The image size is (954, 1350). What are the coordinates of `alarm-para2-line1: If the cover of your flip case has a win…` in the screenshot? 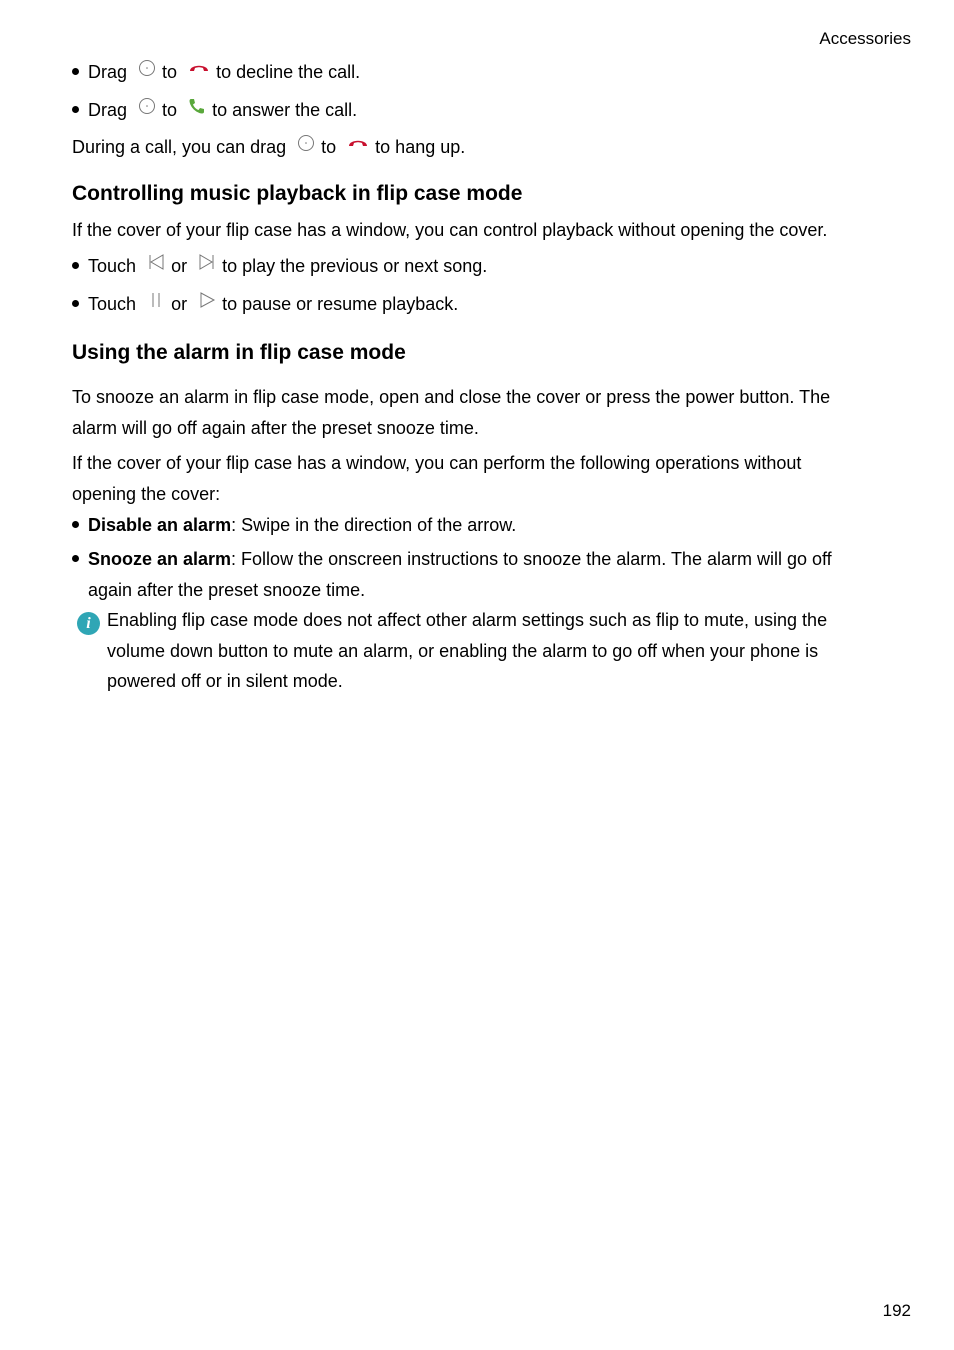 It's located at (437, 463).